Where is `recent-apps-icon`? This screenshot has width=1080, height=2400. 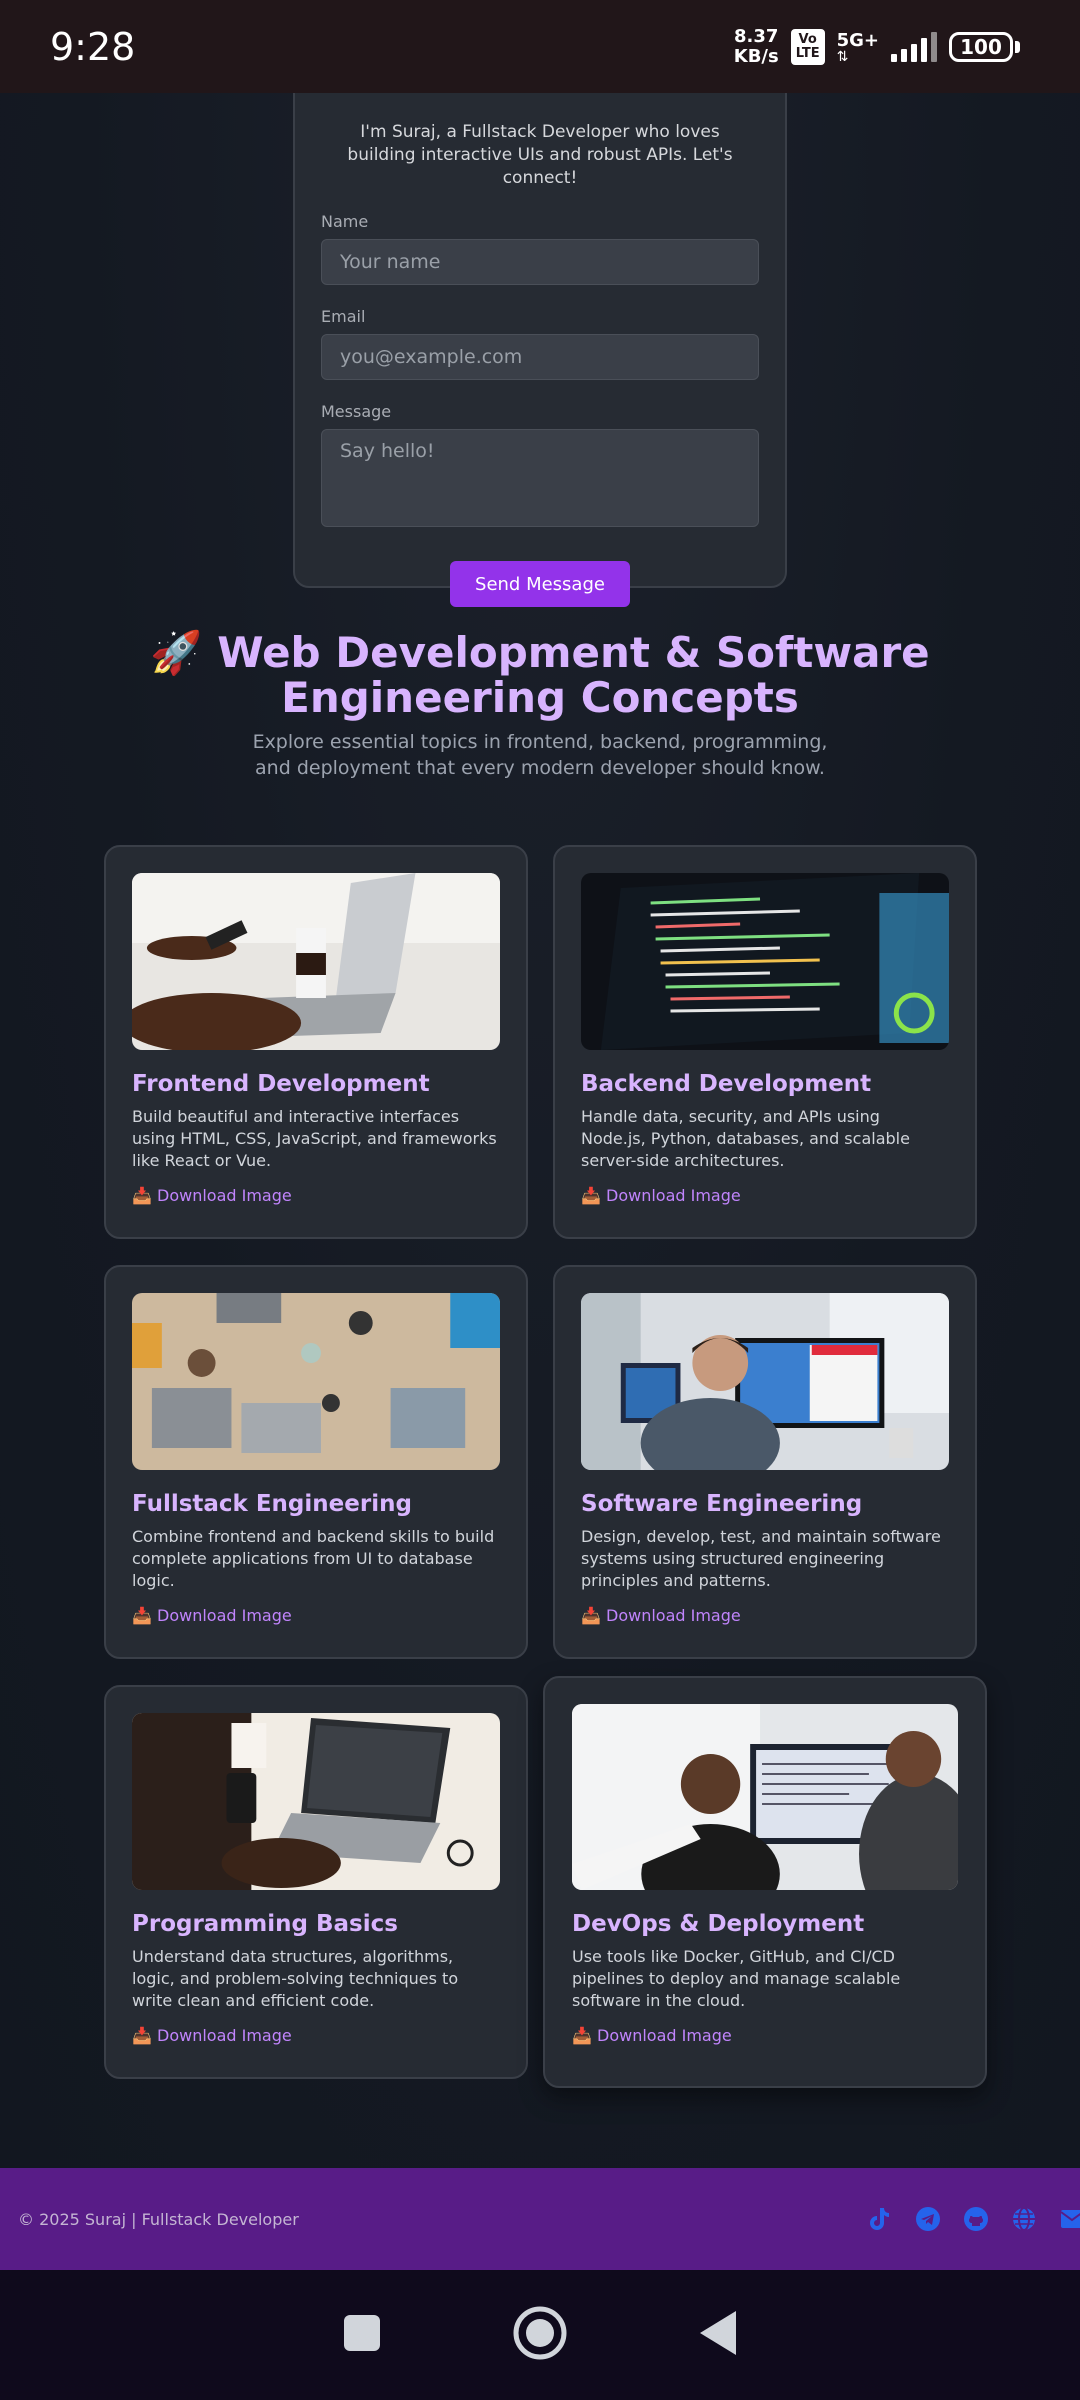
recent-apps-icon is located at coordinates (362, 2335).